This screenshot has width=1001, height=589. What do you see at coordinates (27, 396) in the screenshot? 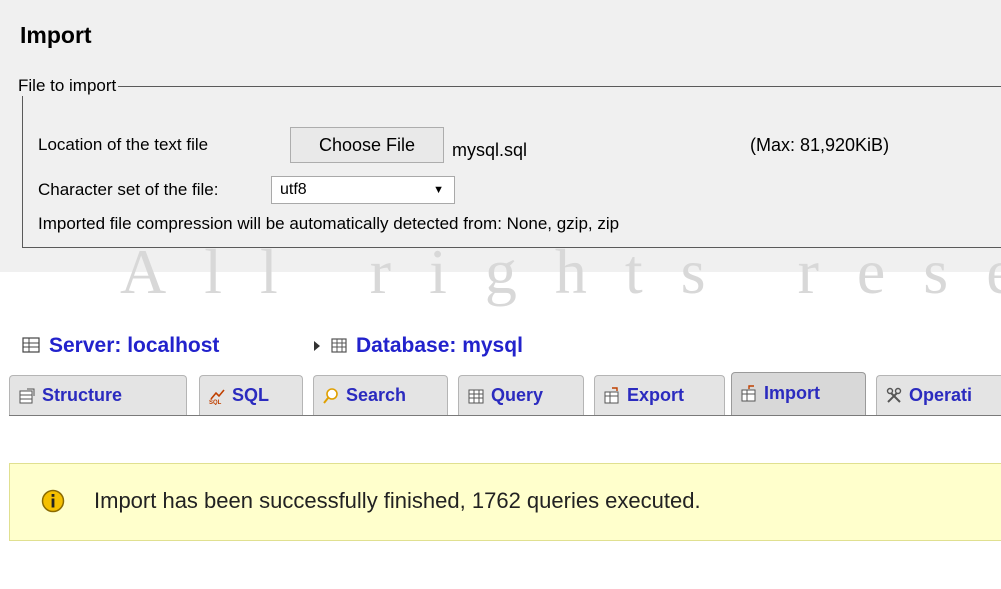
I see `structure-icon` at bounding box center [27, 396].